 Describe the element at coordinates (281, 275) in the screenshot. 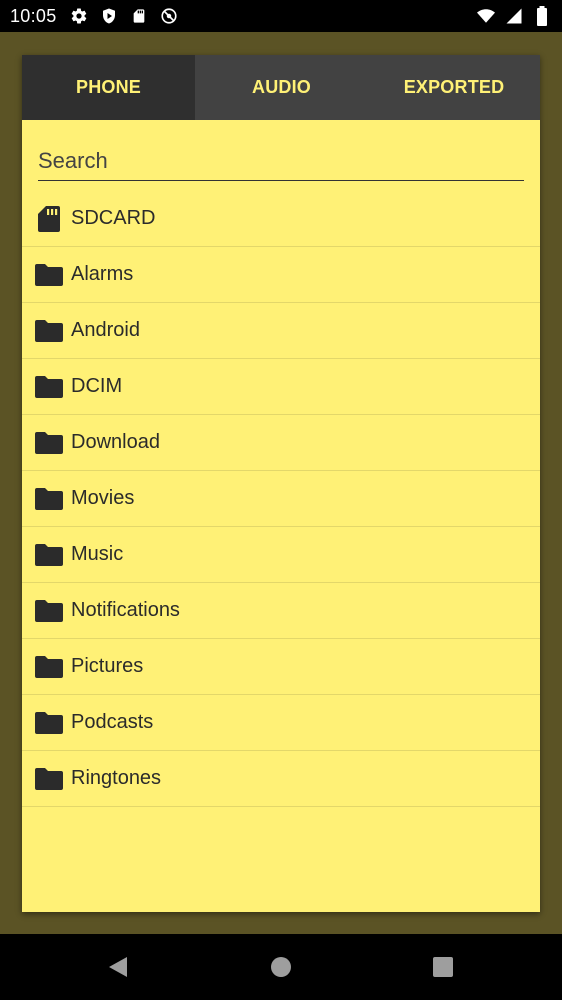

I see `list-item-alarms: Alarms` at that location.